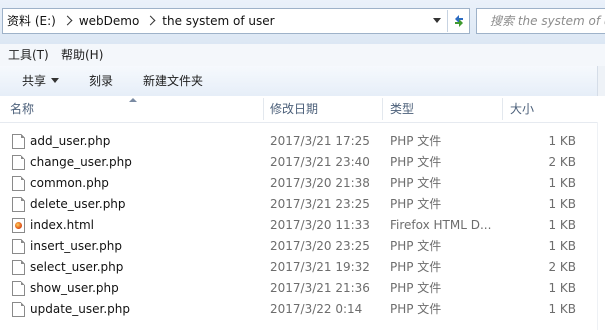 The width and height of the screenshot is (605, 330). What do you see at coordinates (22, 109) in the screenshot?
I see `column-header-name: 名称` at bounding box center [22, 109].